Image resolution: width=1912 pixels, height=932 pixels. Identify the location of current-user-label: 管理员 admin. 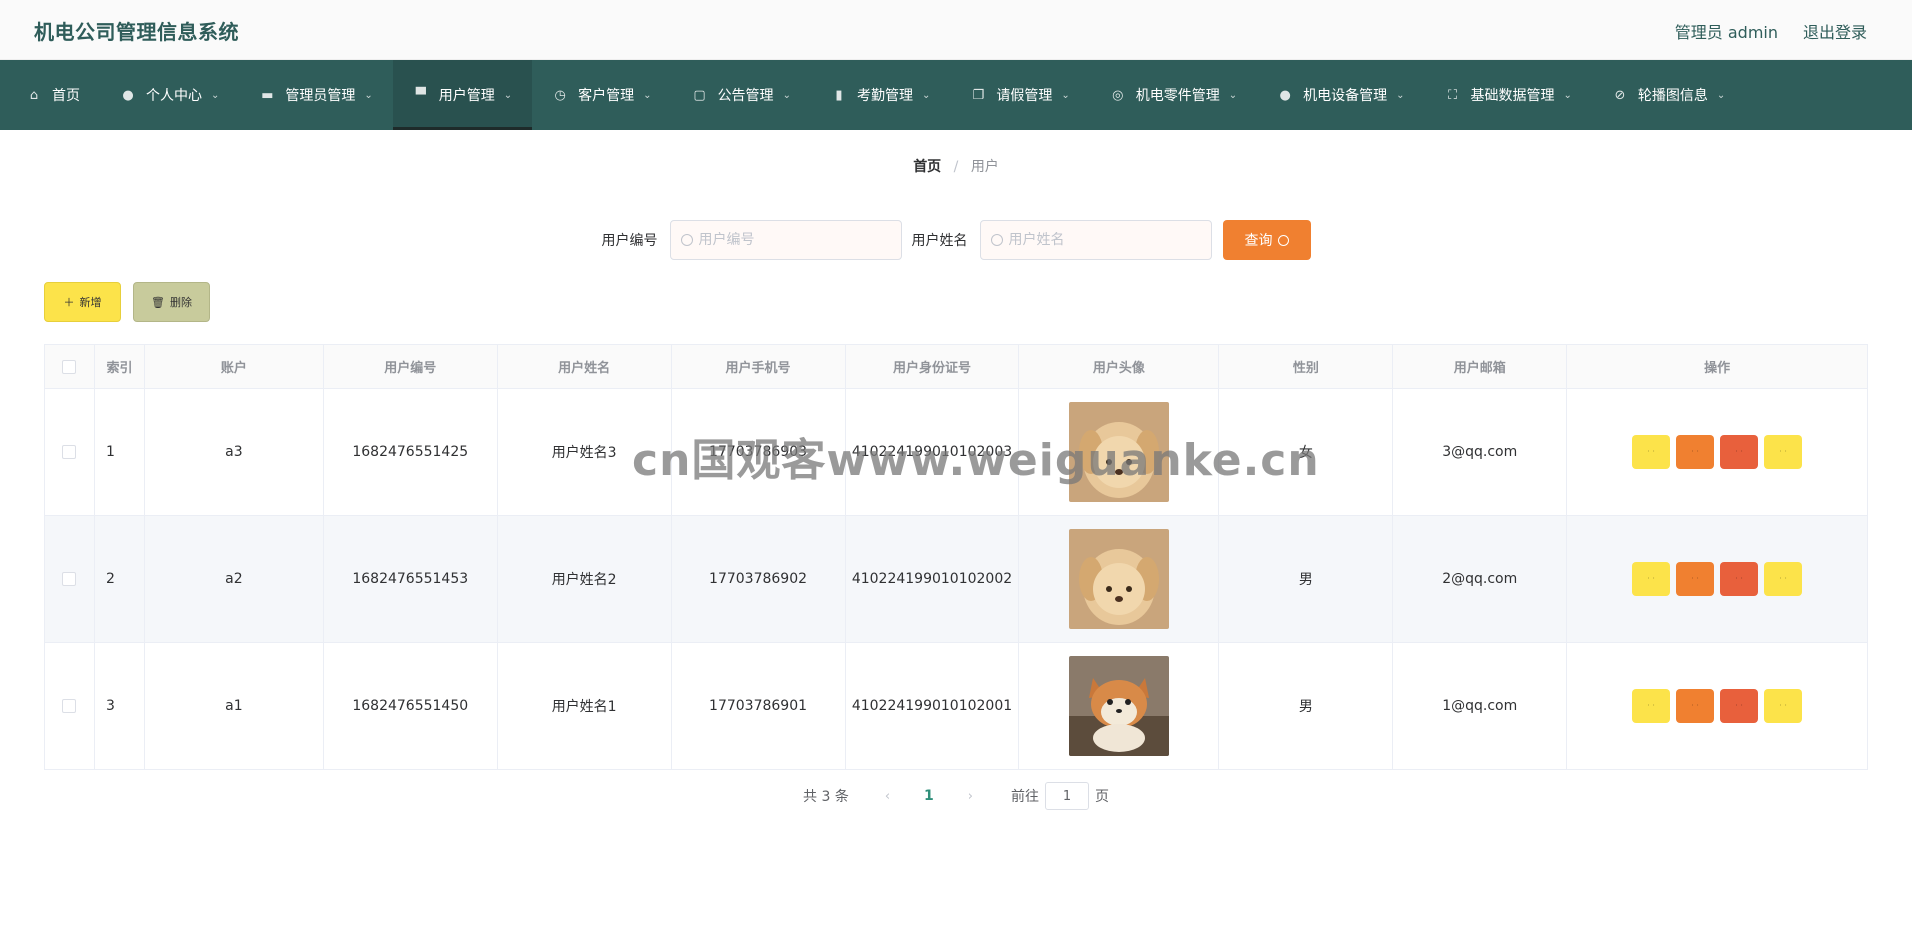
(1726, 32).